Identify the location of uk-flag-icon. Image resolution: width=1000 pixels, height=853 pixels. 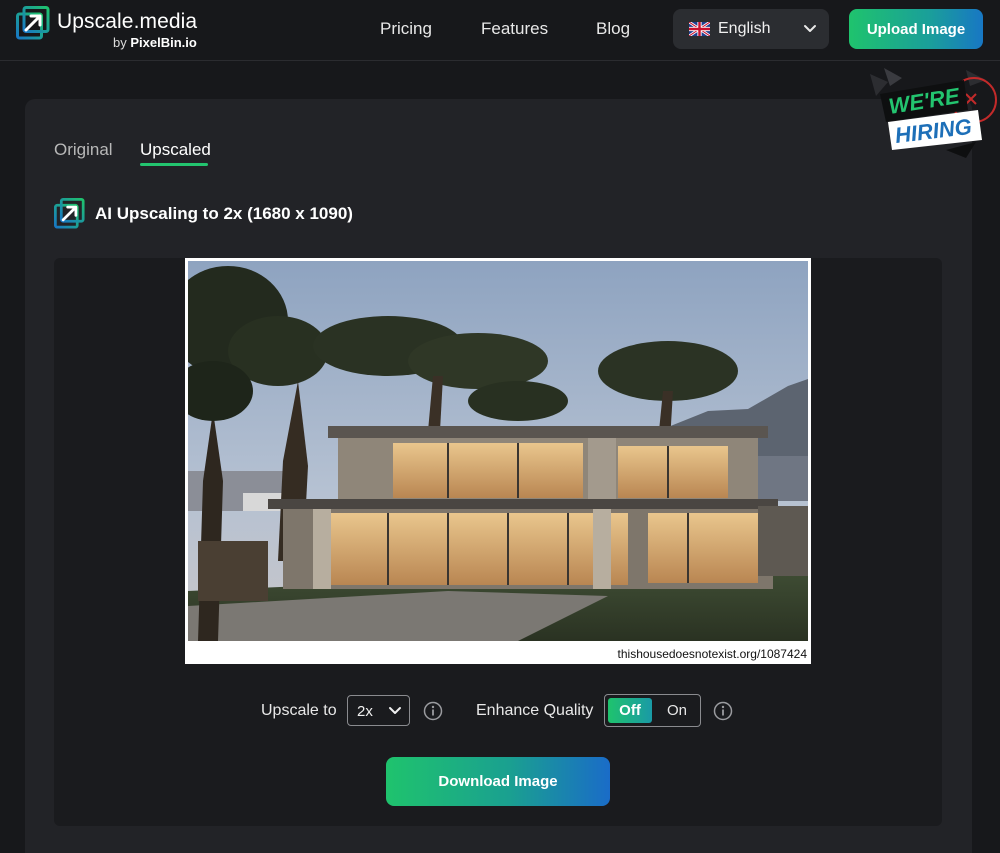
(699, 29).